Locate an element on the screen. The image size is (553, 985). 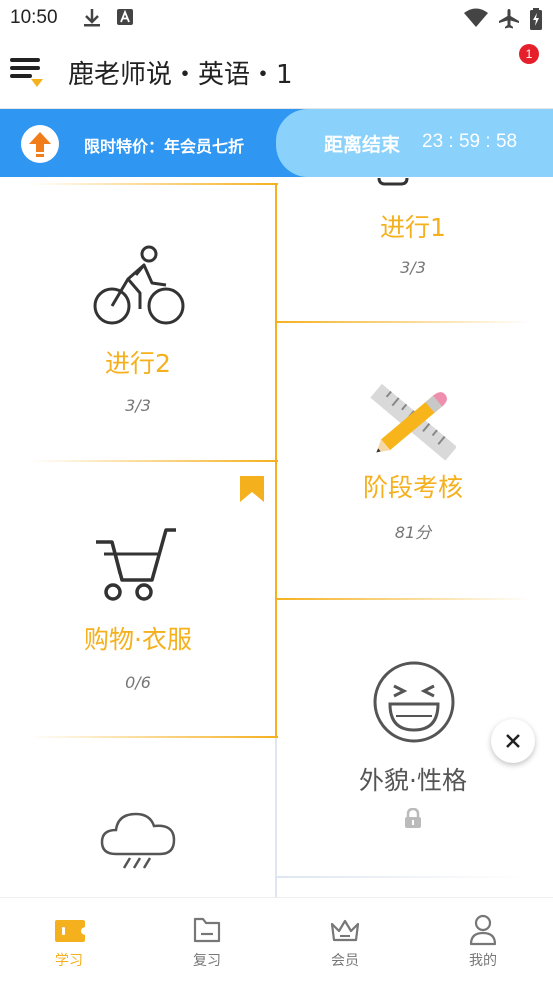
lock-icon is located at coordinates (413, 818).